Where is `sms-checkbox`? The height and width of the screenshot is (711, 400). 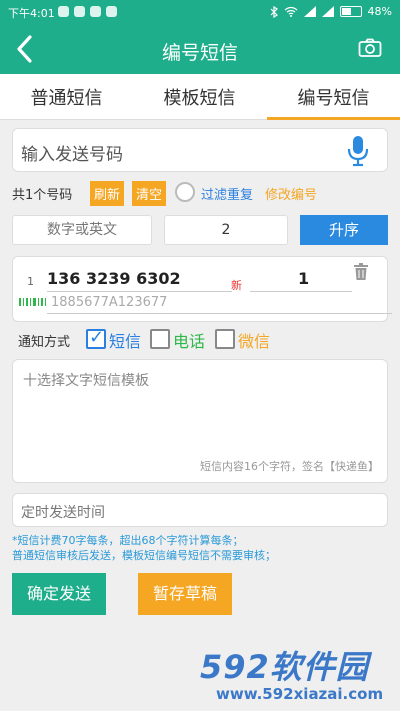 sms-checkbox is located at coordinates (96, 338).